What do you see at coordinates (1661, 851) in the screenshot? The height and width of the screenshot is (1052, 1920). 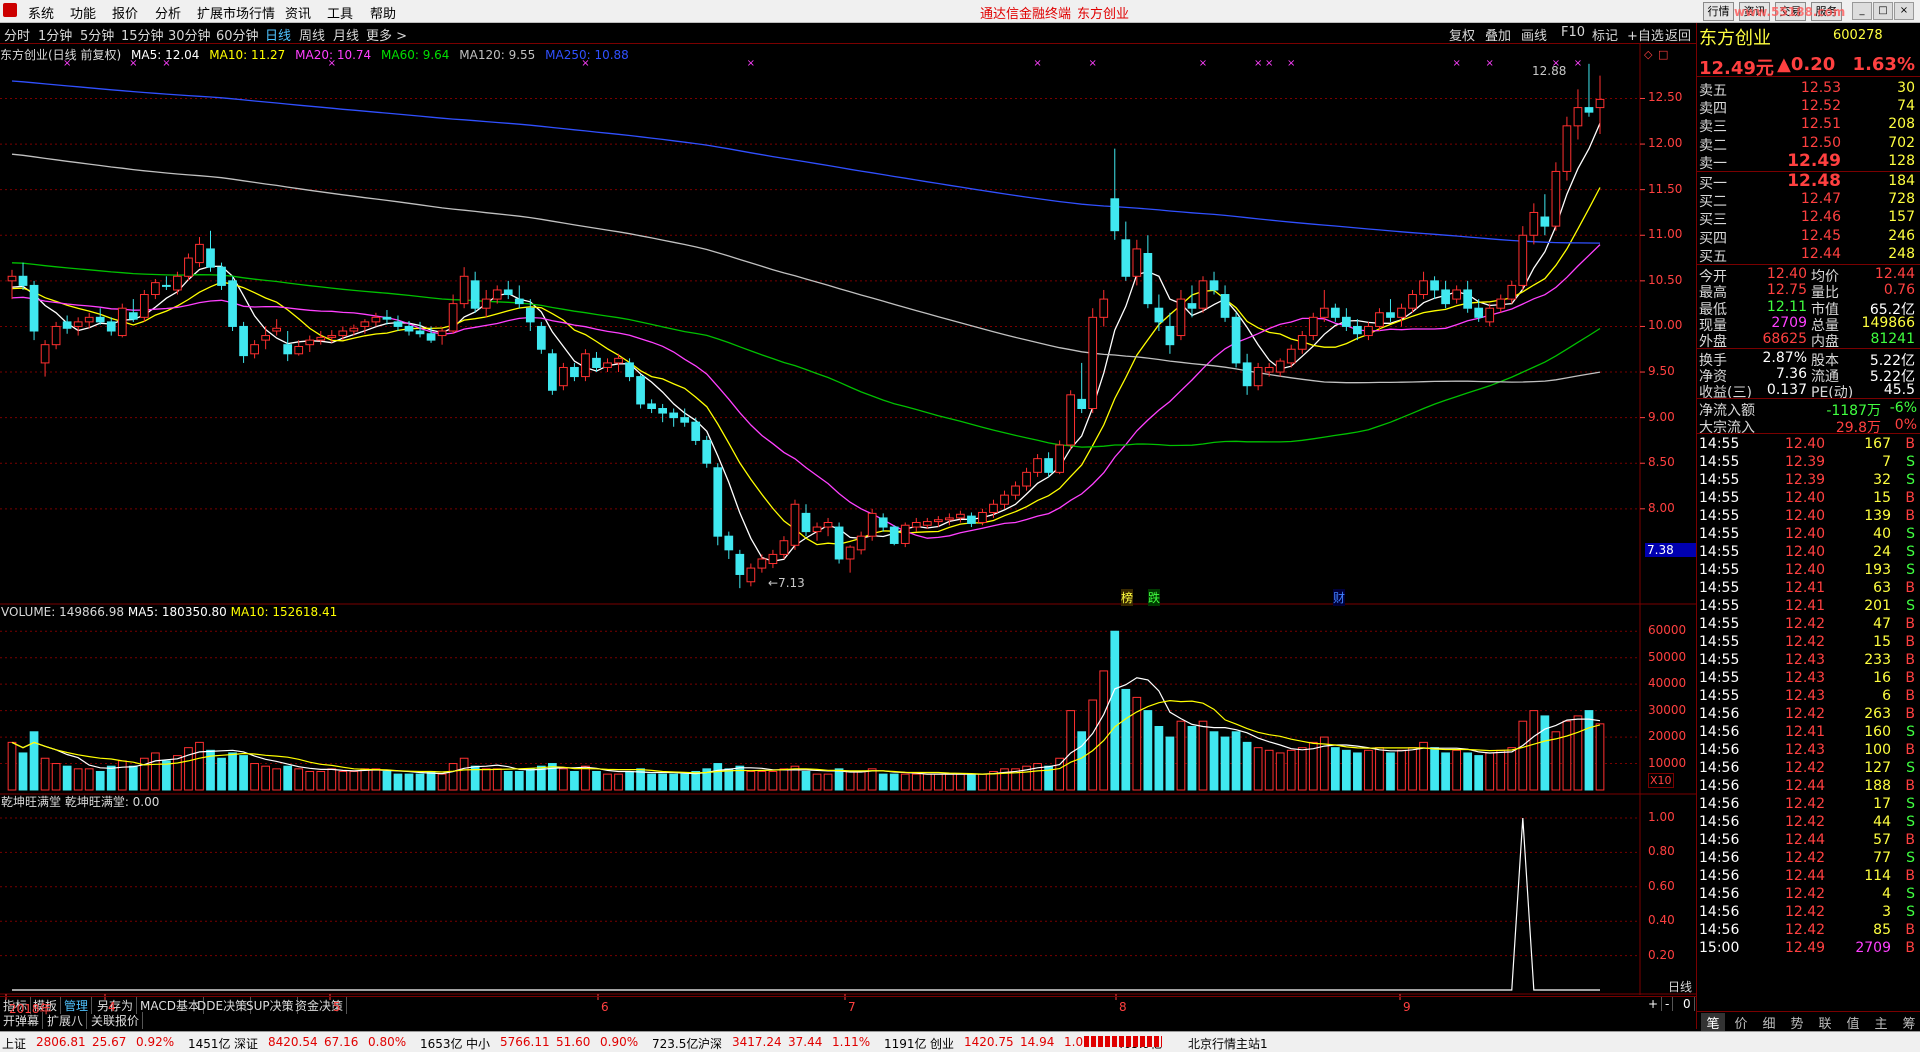 I see `indicator-tick-label: 0.80` at bounding box center [1661, 851].